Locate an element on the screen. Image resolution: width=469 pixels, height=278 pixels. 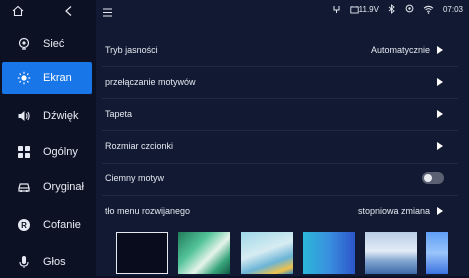
sidebar-item-voice: Głos is located at coordinates (47, 262).